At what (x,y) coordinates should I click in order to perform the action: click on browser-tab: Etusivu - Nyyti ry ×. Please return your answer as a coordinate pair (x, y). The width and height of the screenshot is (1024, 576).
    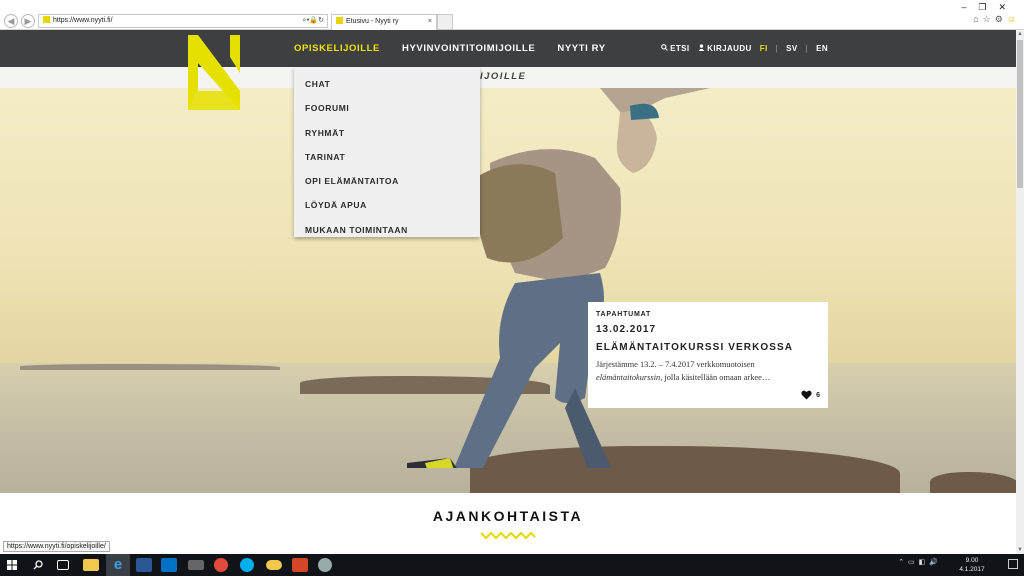
    Looking at the image, I should click on (384, 22).